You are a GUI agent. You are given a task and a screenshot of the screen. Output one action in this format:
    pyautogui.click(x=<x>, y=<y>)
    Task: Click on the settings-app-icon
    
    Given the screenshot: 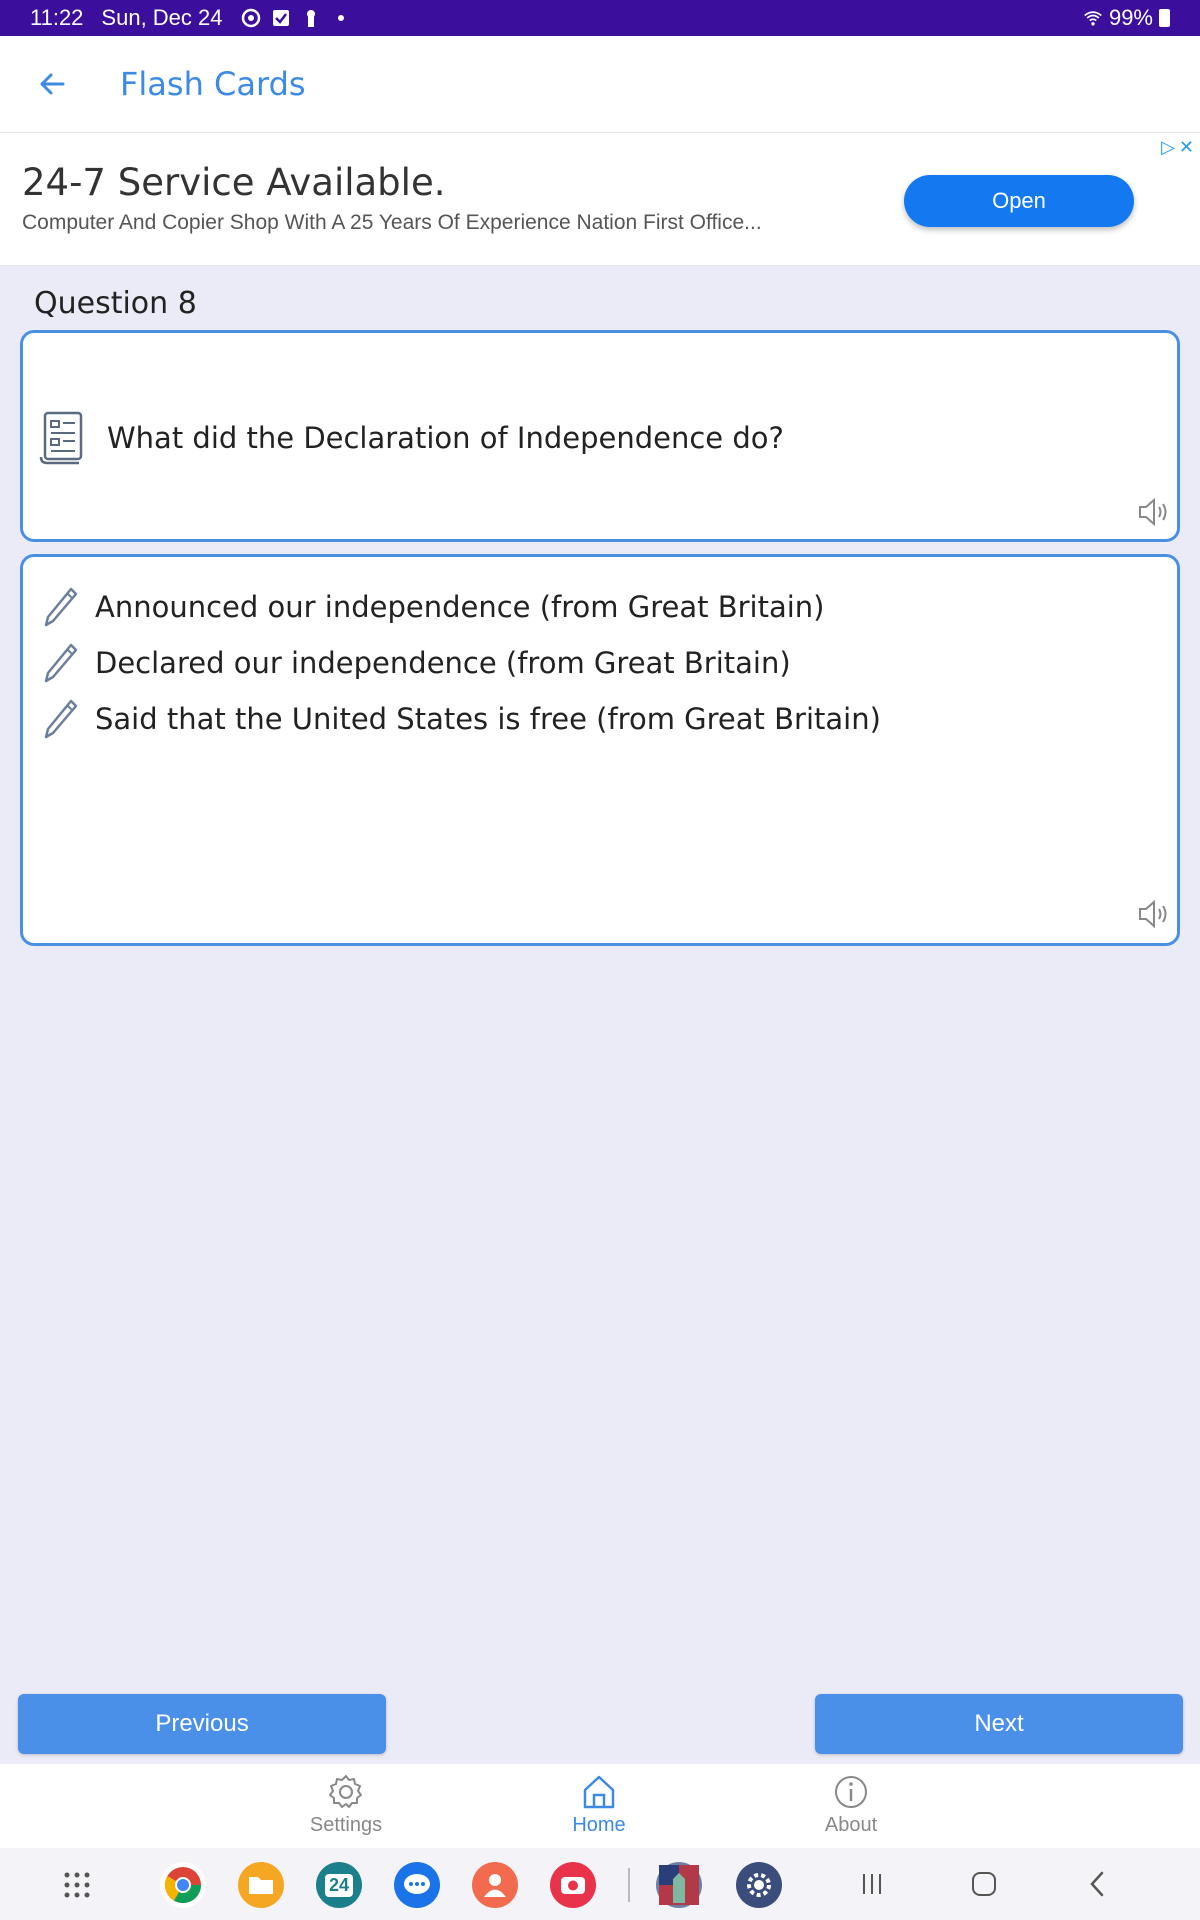 What is the action you would take?
    pyautogui.click(x=759, y=1885)
    